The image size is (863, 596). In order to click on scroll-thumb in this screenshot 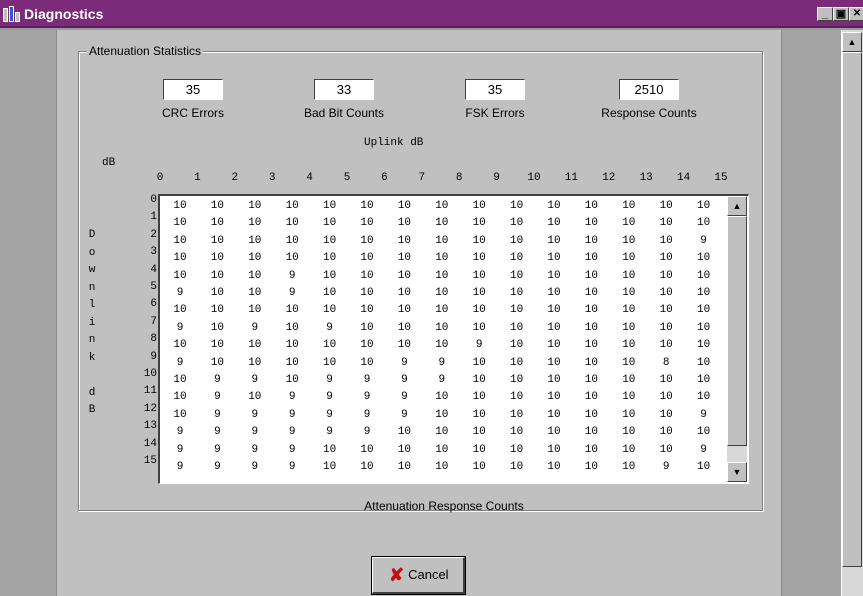, I will do `click(852, 309)`.